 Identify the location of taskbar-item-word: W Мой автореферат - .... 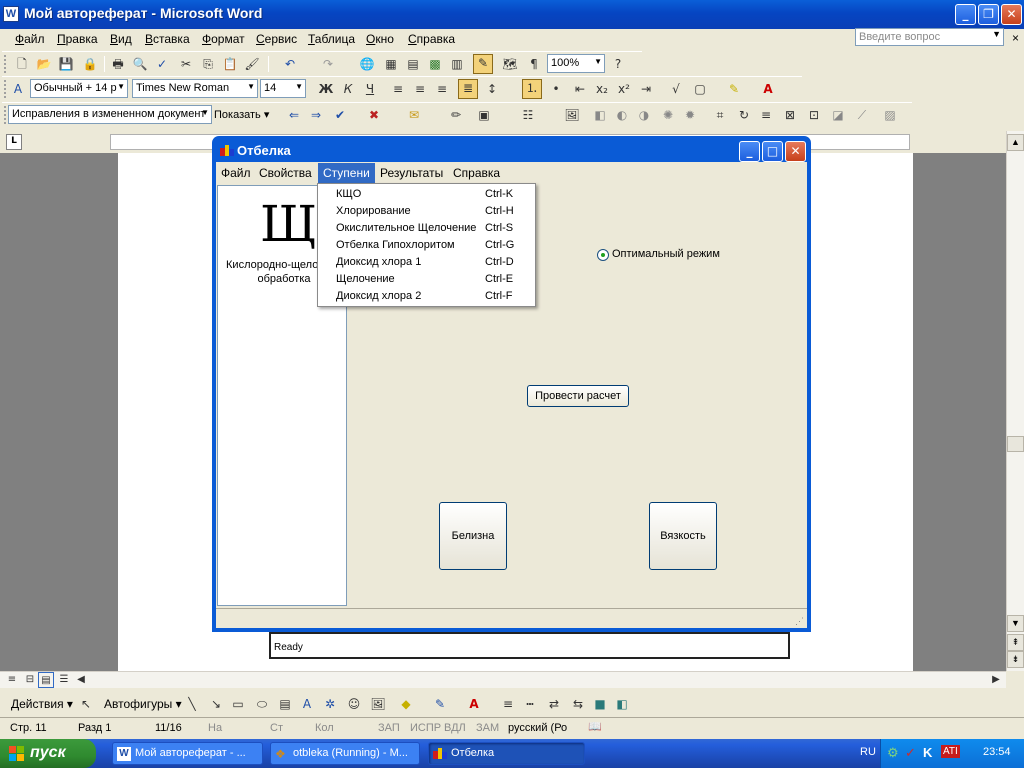
(187, 753).